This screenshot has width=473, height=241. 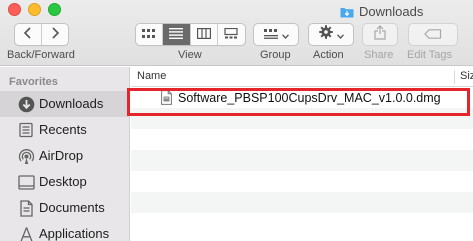 I want to click on sidebar-item-airdrop: AirDrop, so click(x=65, y=156).